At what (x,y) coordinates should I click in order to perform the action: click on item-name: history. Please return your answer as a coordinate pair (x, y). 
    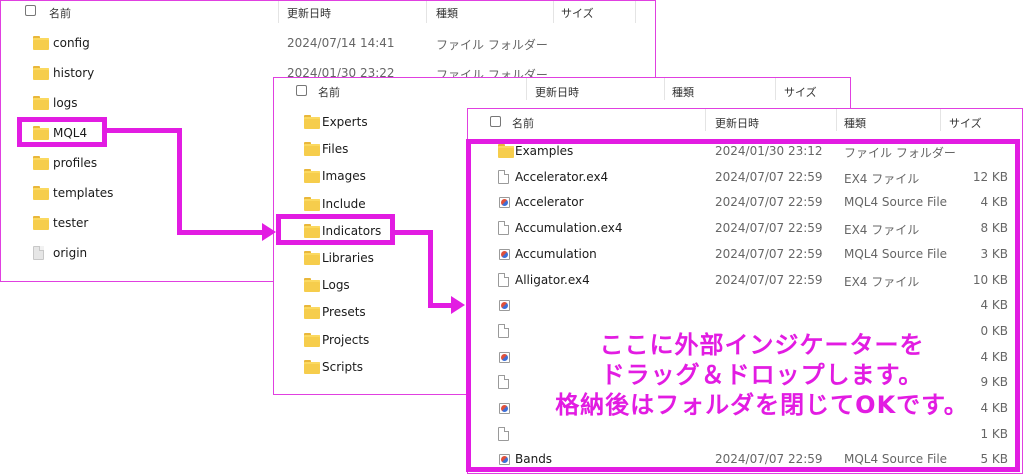
    Looking at the image, I should click on (74, 73).